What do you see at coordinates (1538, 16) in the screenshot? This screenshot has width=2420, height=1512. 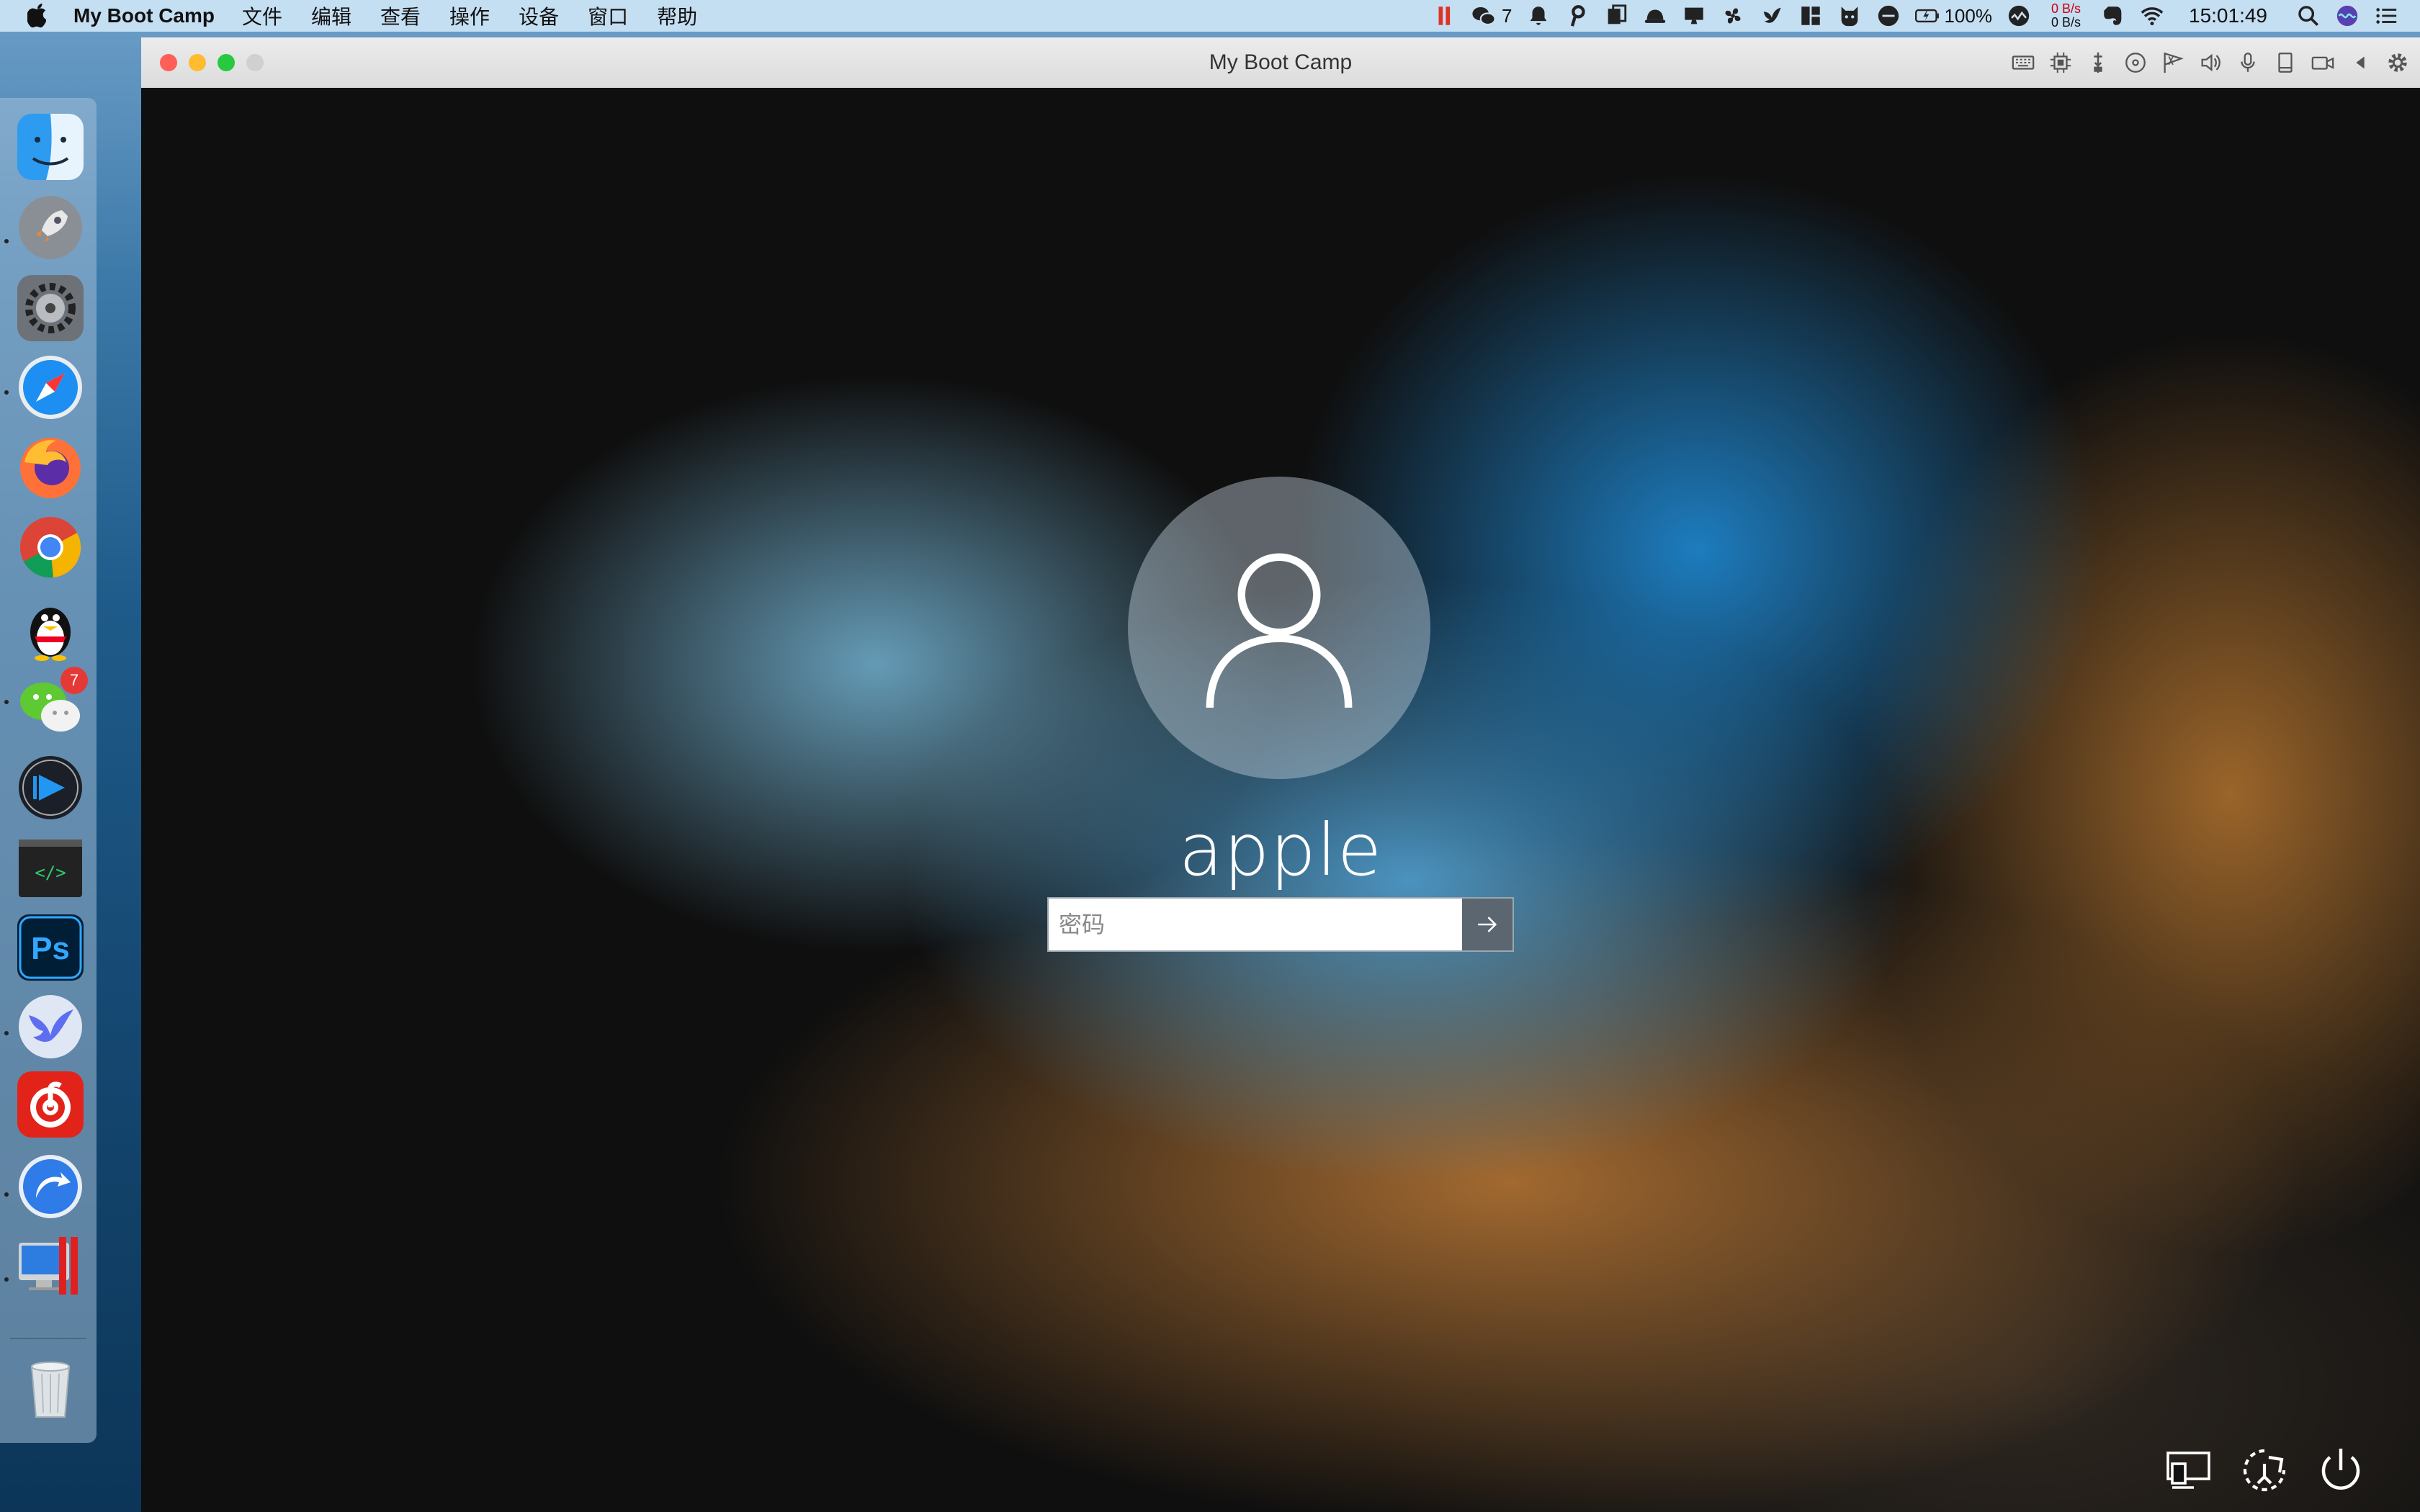 I see `bell-icon` at bounding box center [1538, 16].